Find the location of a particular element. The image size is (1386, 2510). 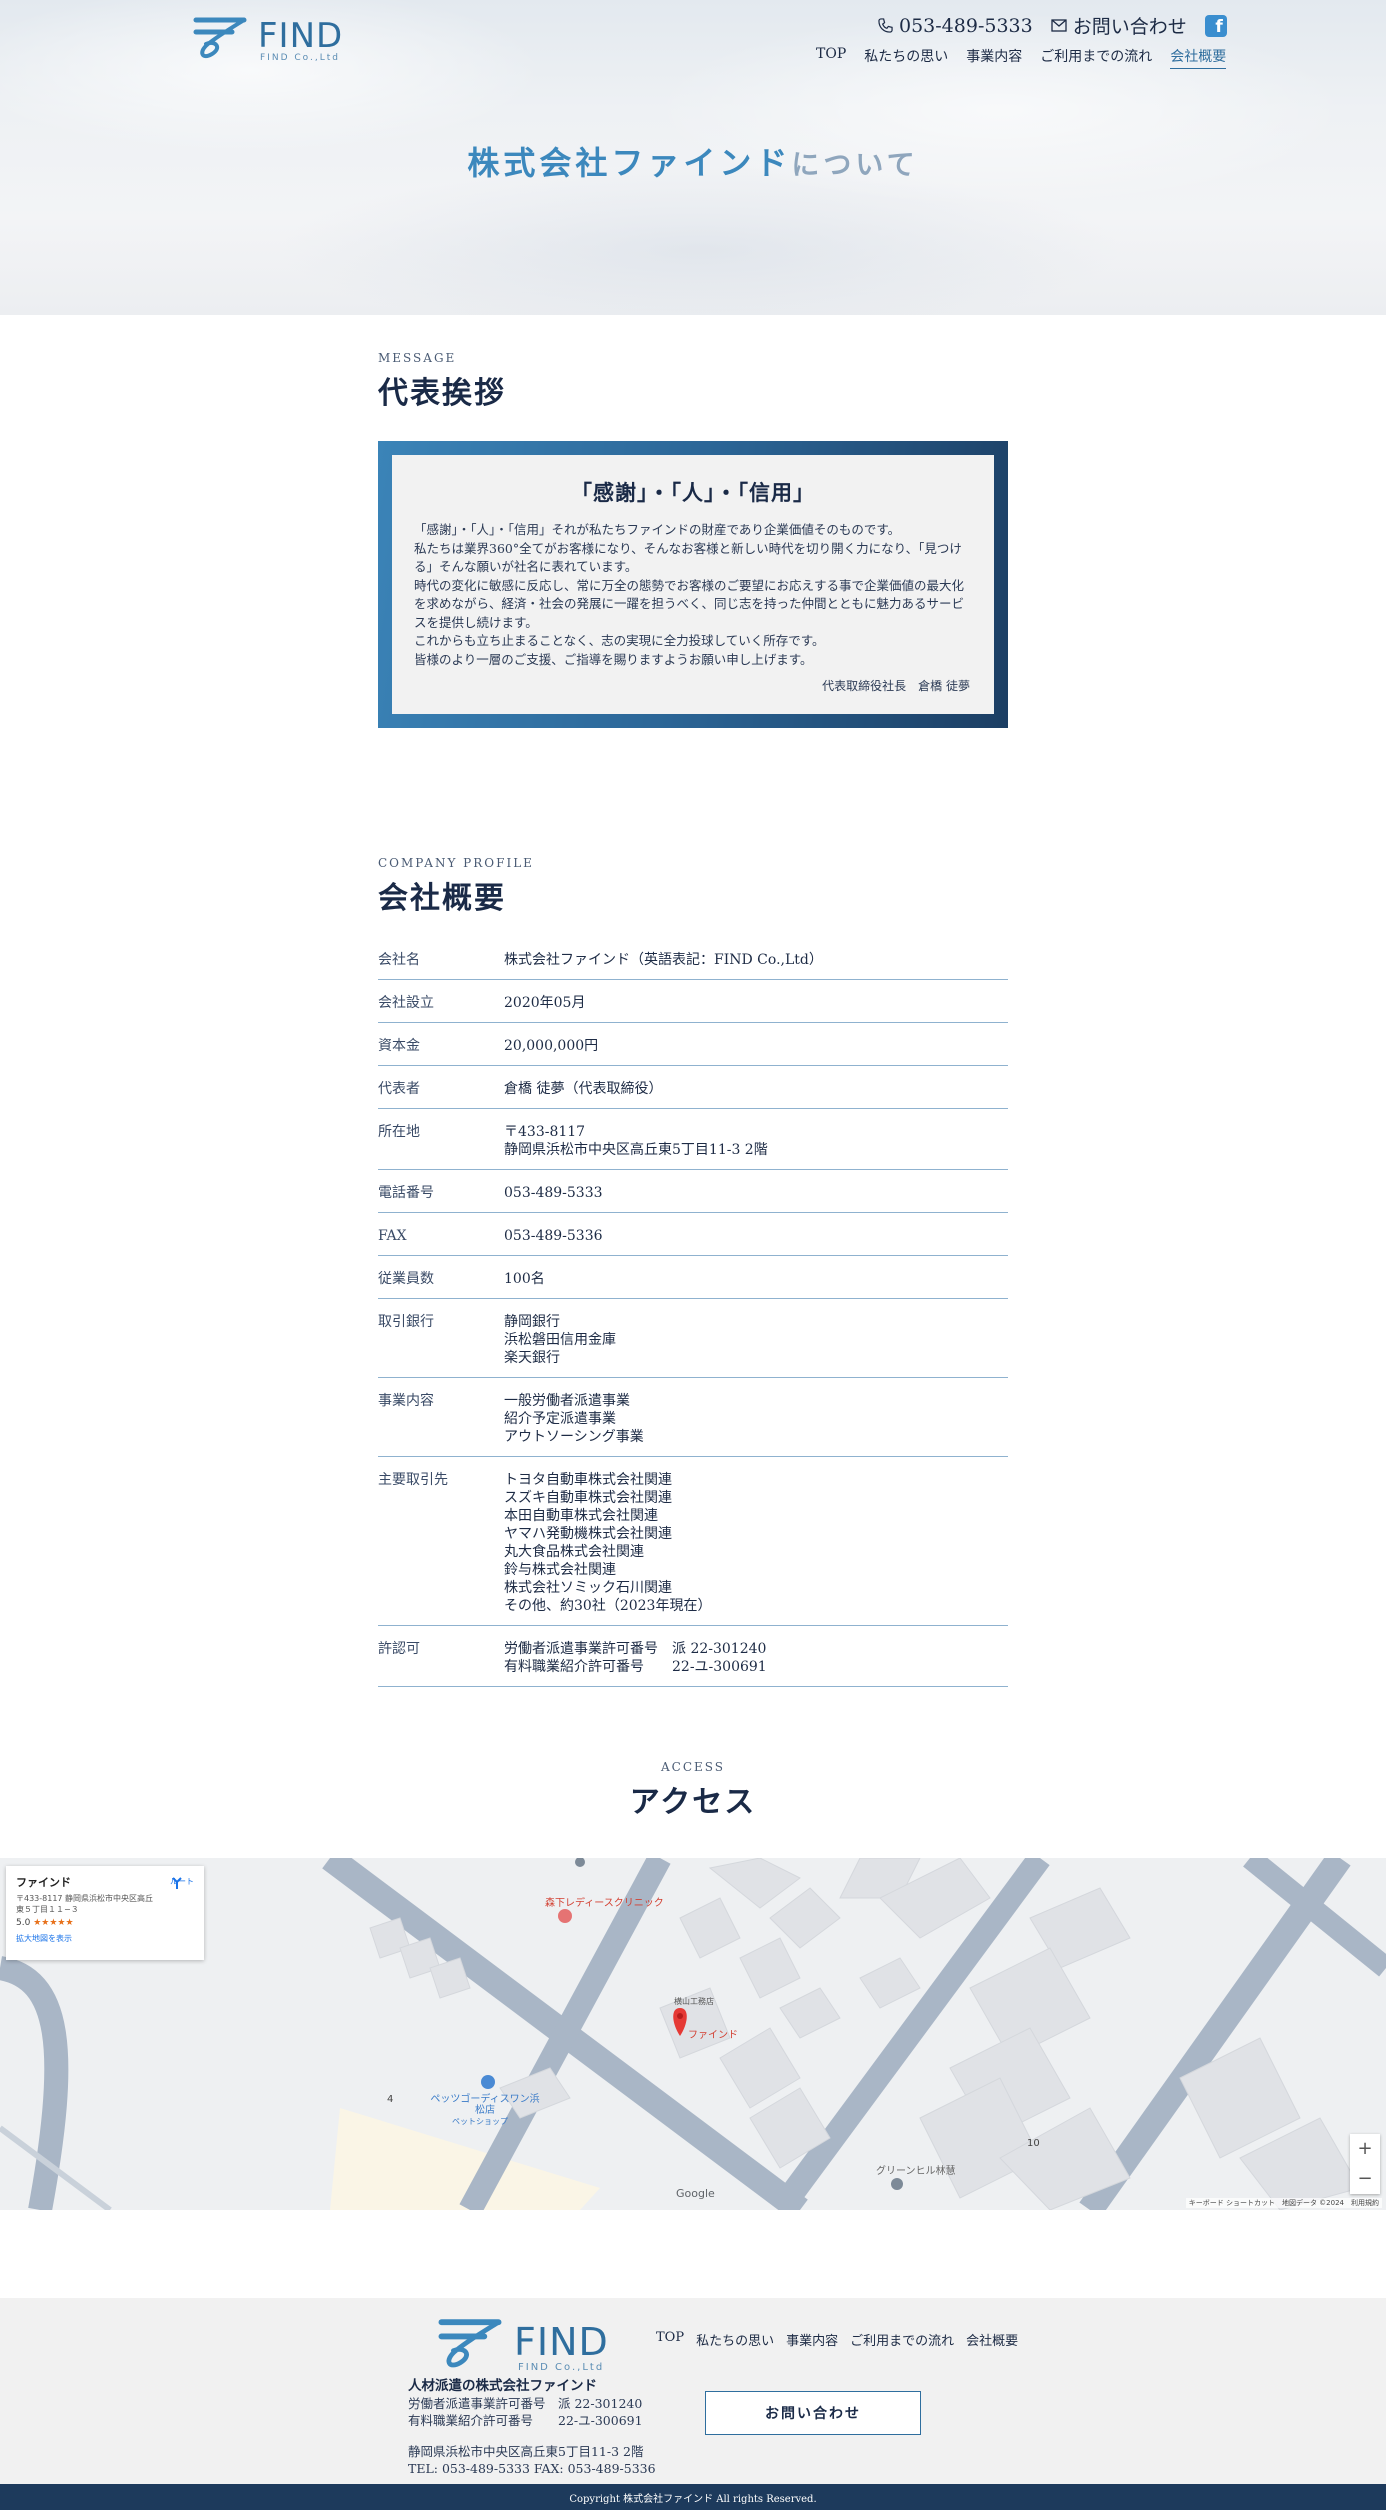

map-label-clinic: 森下レディースクリニック is located at coordinates (604, 1903).